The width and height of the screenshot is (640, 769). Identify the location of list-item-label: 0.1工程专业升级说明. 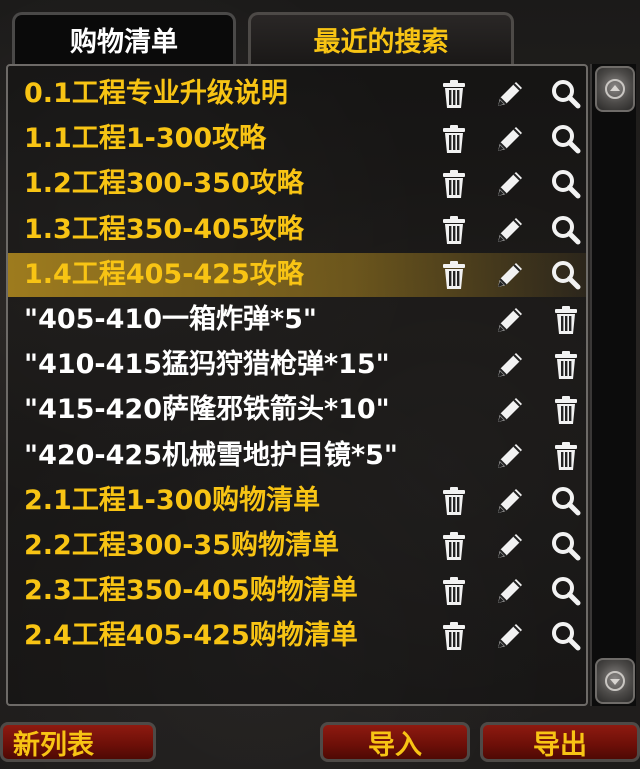
(156, 93).